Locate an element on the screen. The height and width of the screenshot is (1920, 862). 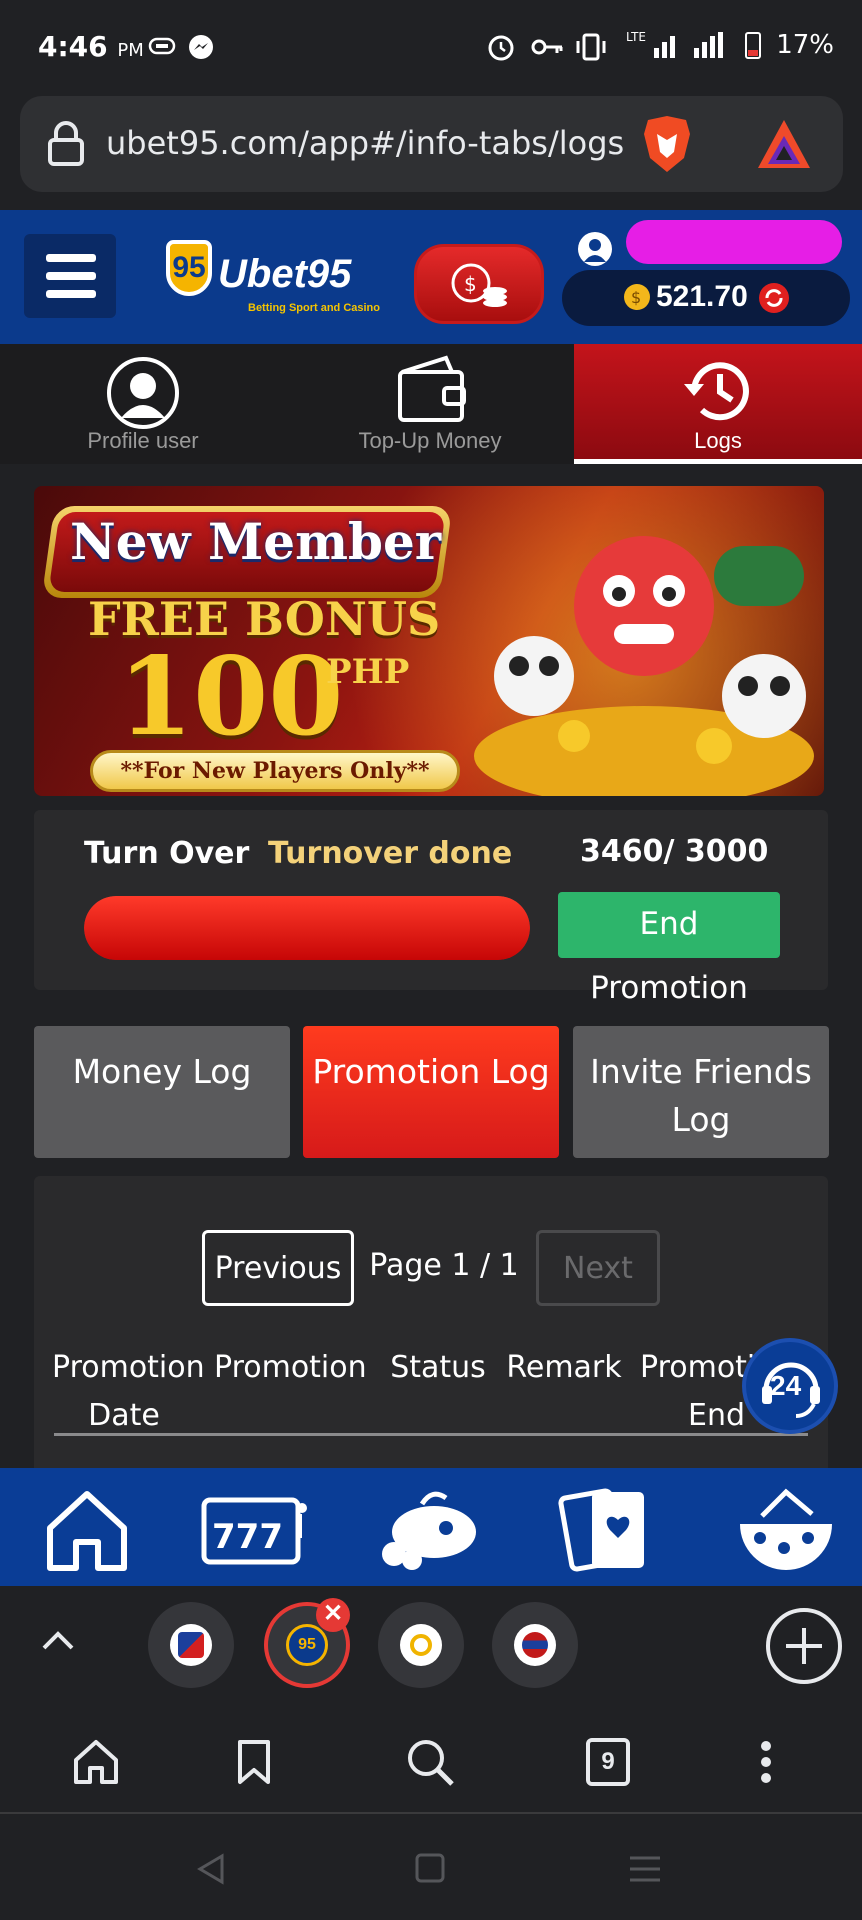
new-tab-icon is located at coordinates (804, 1646).